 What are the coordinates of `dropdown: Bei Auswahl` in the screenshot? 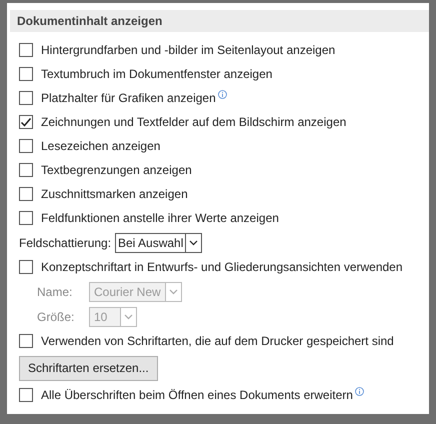 It's located at (158, 242).